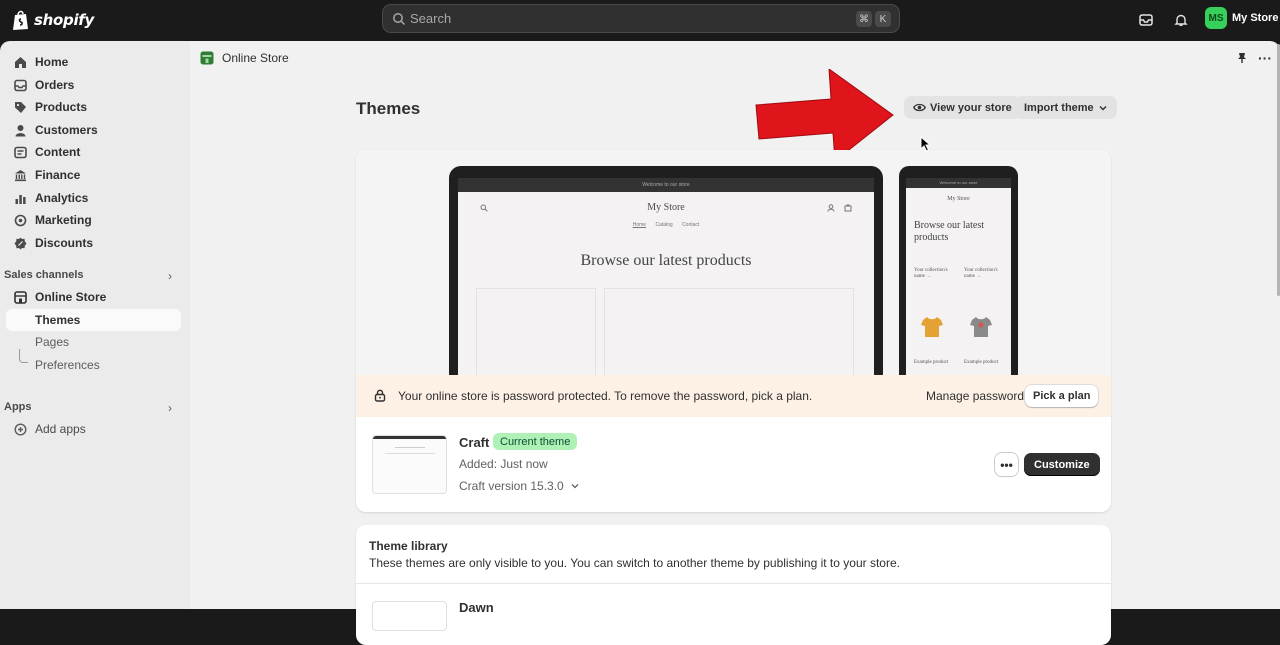 The image size is (1280, 645). I want to click on account-icon, so click(831, 208).